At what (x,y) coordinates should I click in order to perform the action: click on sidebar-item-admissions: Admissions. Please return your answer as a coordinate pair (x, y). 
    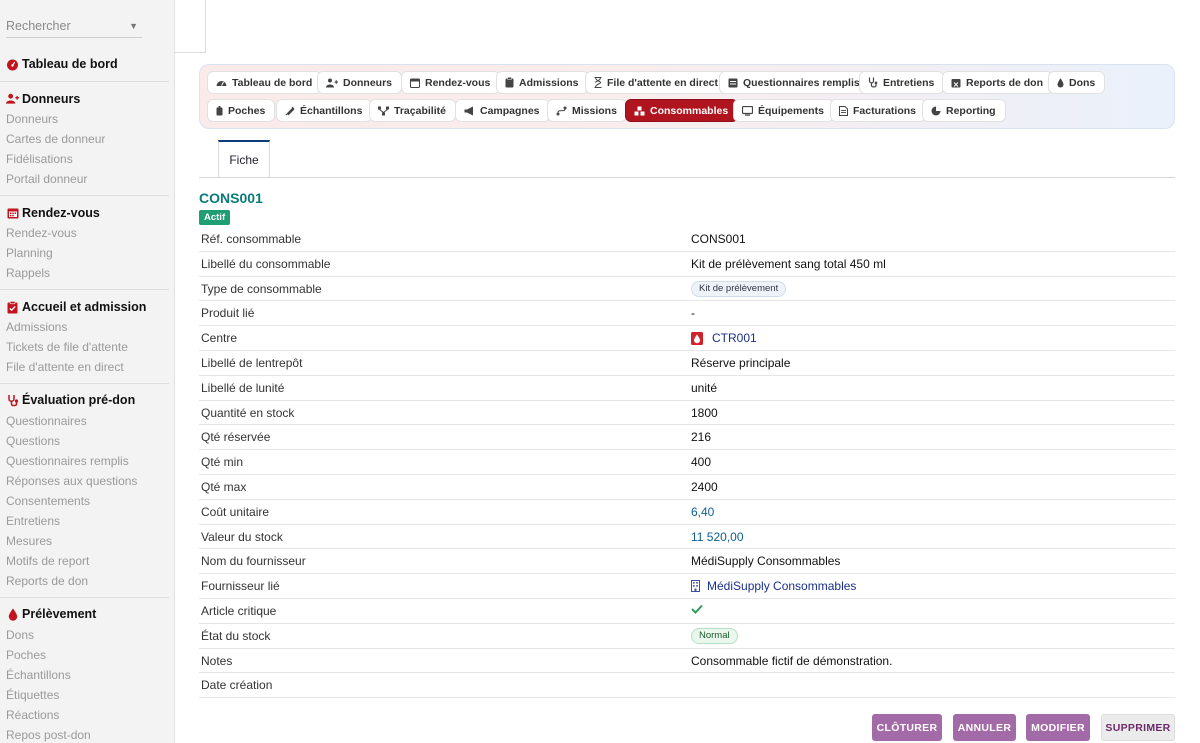
    Looking at the image, I should click on (36, 327).